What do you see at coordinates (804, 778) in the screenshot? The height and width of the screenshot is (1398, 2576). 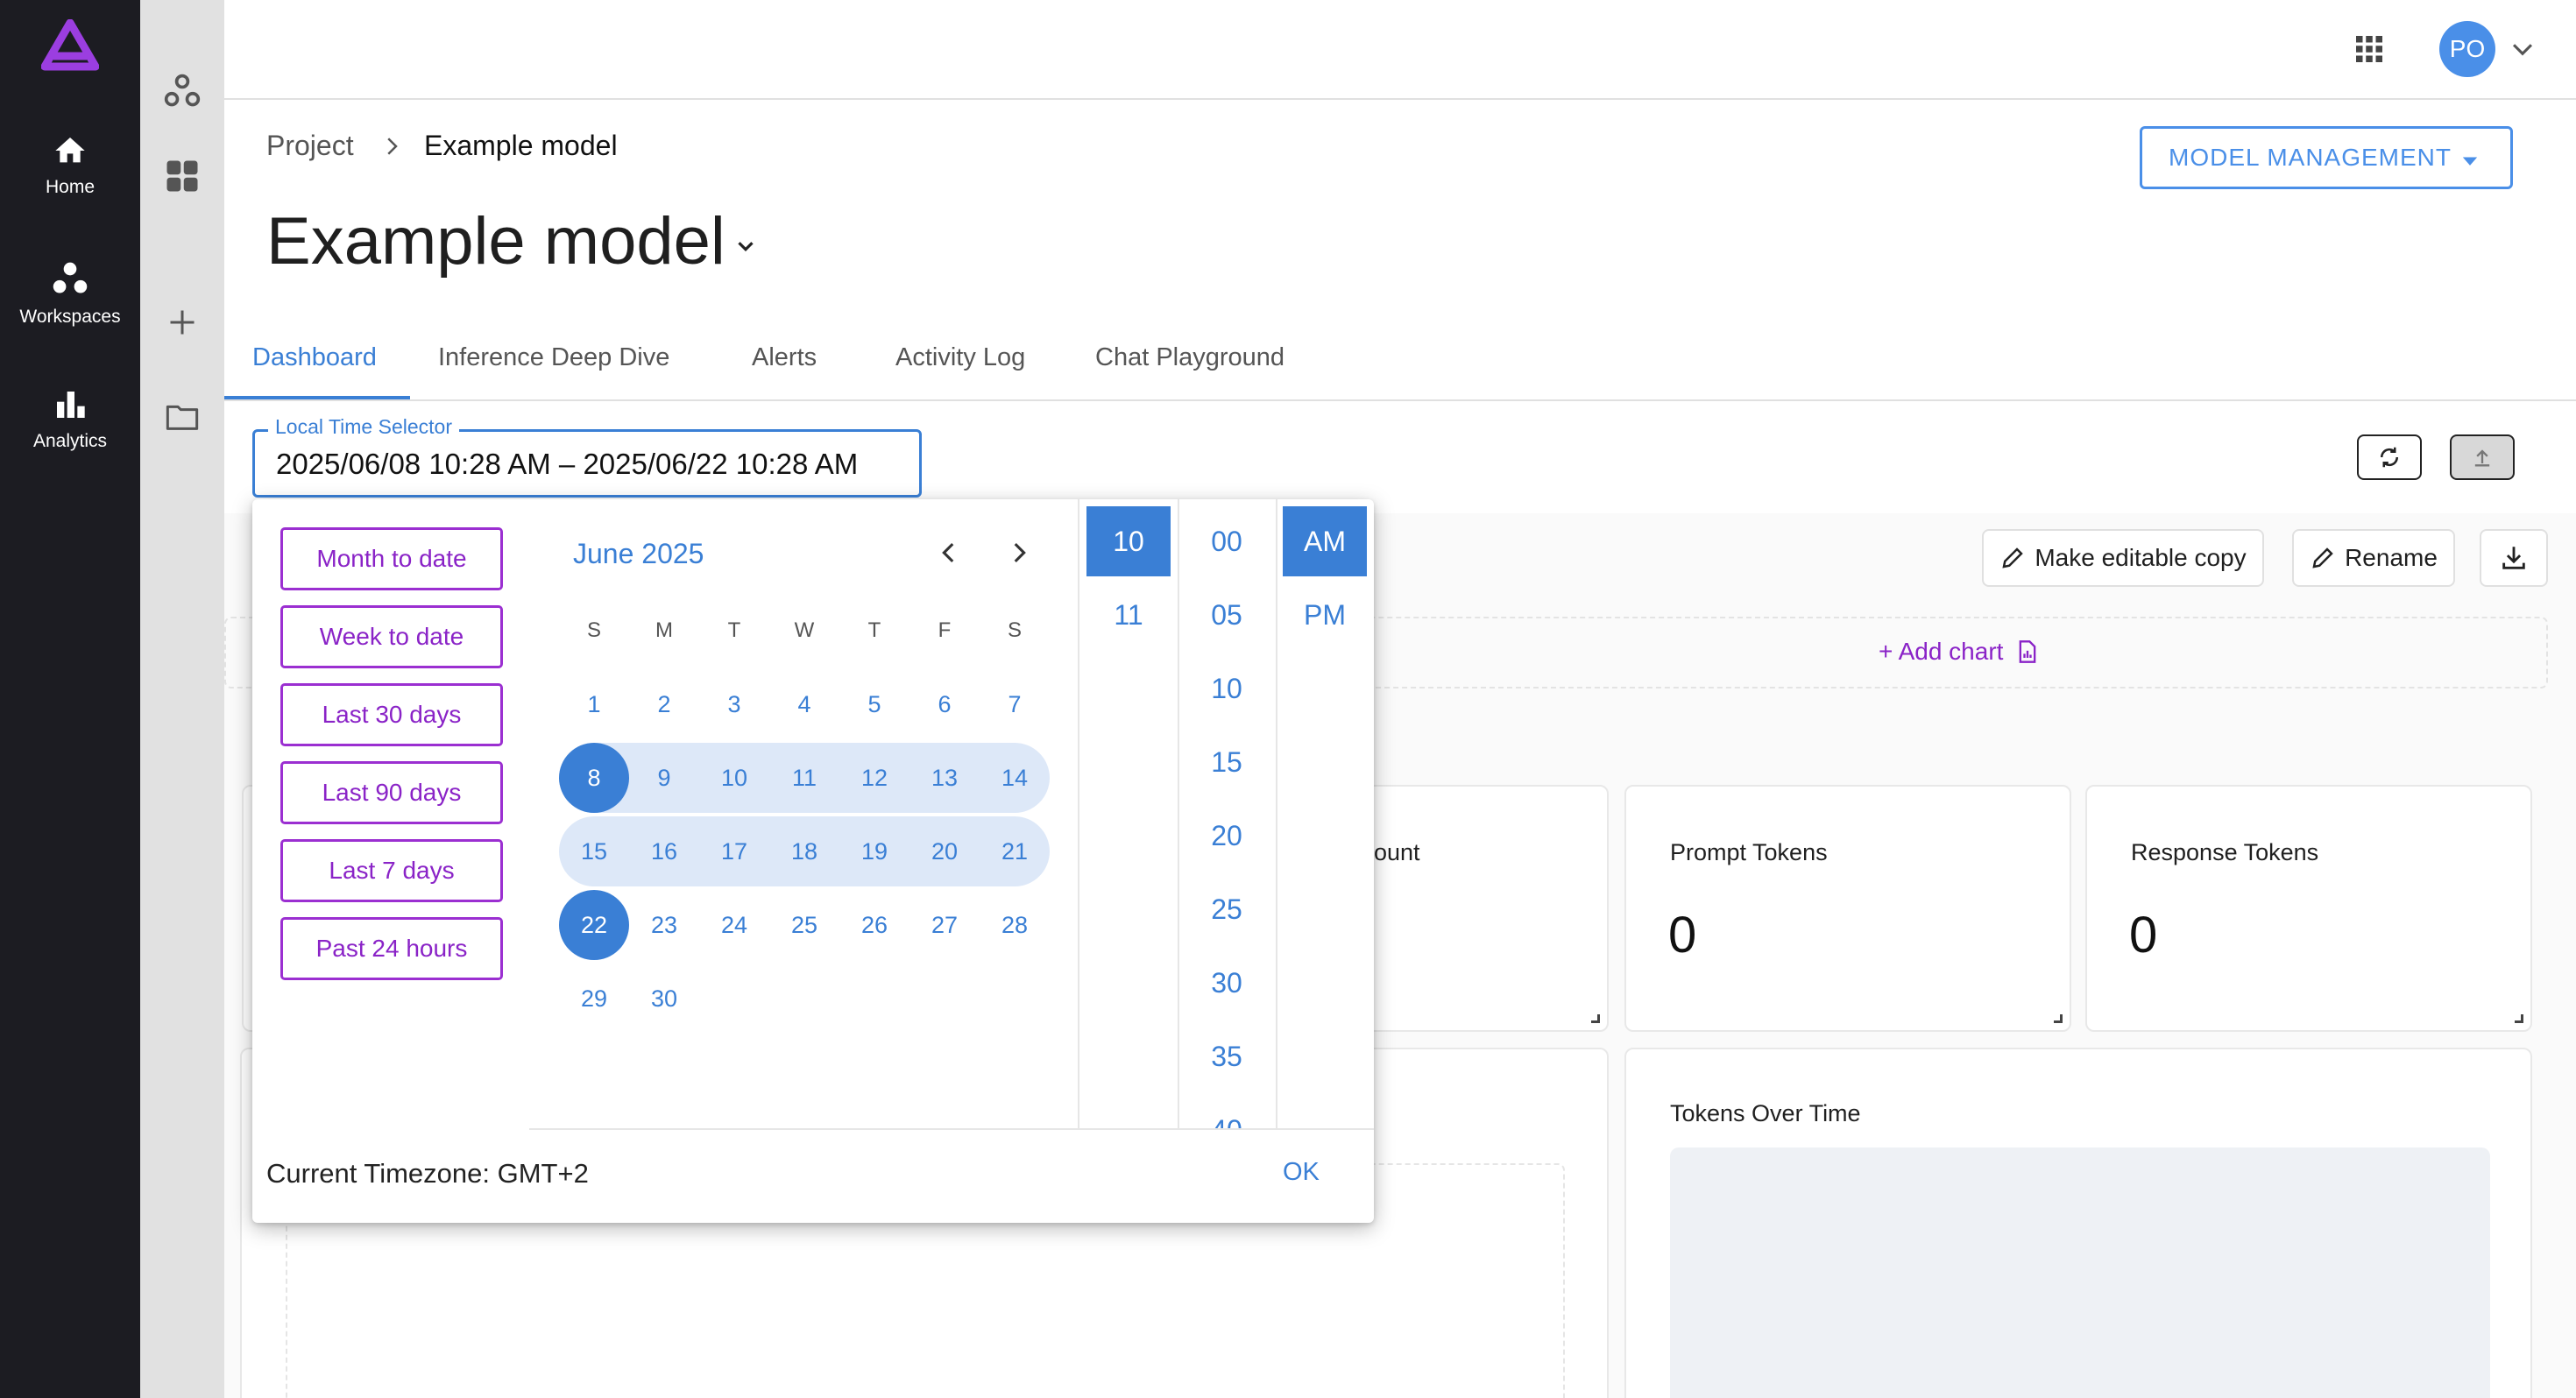 I see `calendar-day: 11` at bounding box center [804, 778].